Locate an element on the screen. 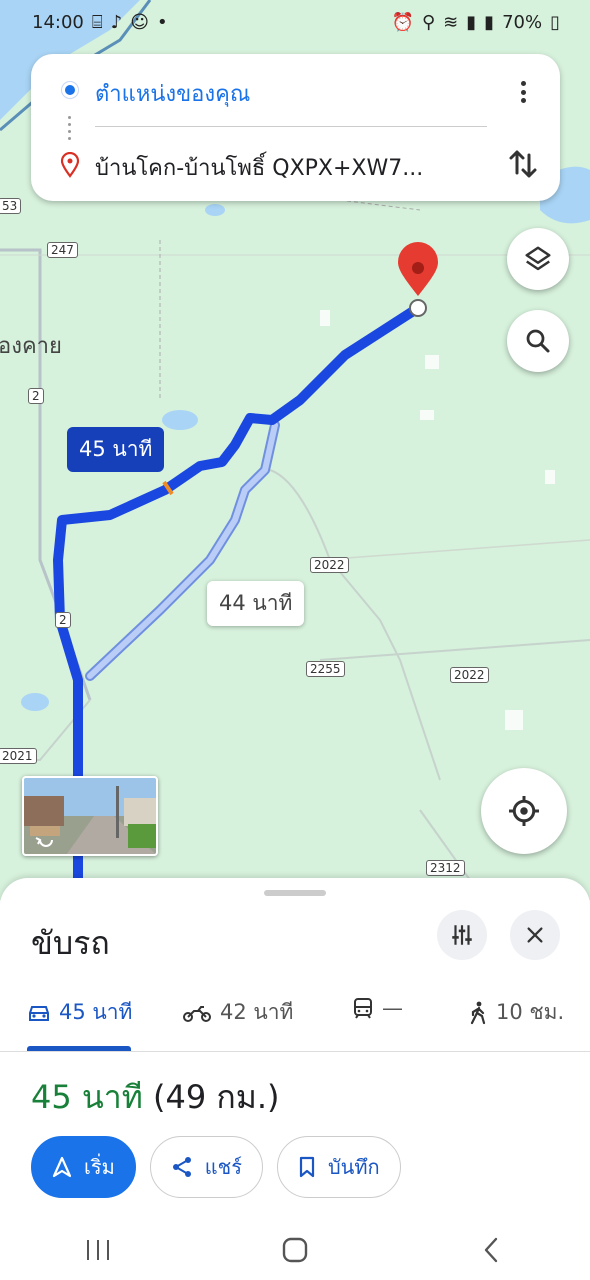 The width and height of the screenshot is (590, 1280). close-button is located at coordinates (535, 935).